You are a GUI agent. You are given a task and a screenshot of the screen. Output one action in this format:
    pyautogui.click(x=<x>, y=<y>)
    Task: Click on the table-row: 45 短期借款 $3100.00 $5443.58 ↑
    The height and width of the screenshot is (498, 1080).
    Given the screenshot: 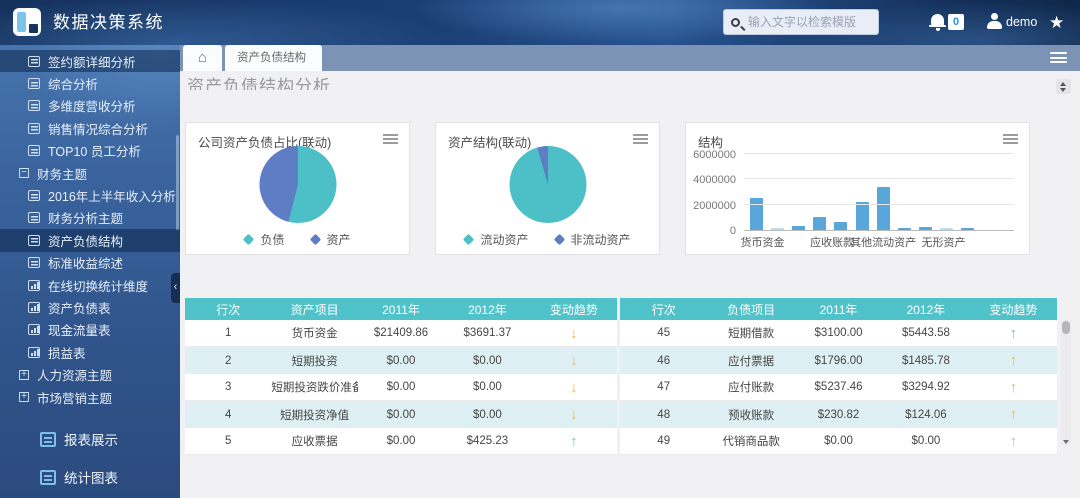 What is the action you would take?
    pyautogui.click(x=838, y=333)
    